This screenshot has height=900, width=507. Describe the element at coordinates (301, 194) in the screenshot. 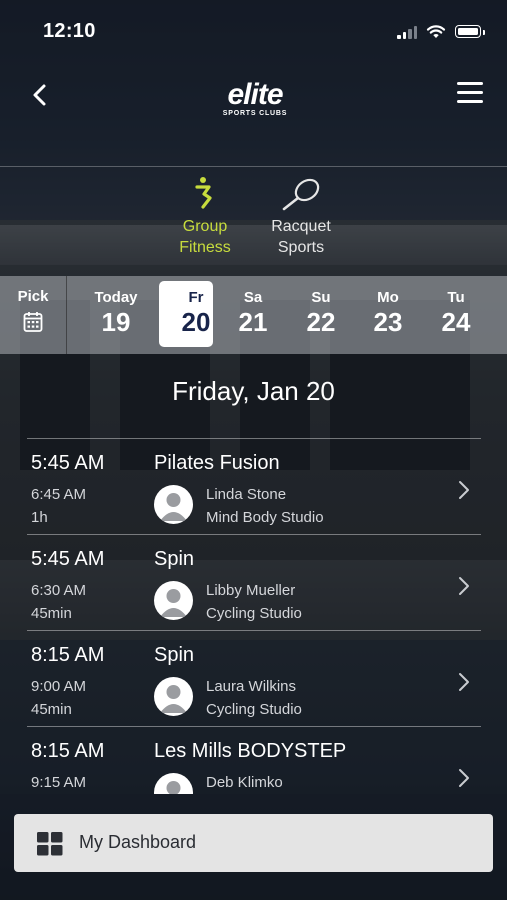

I see `racquet-icon` at that location.